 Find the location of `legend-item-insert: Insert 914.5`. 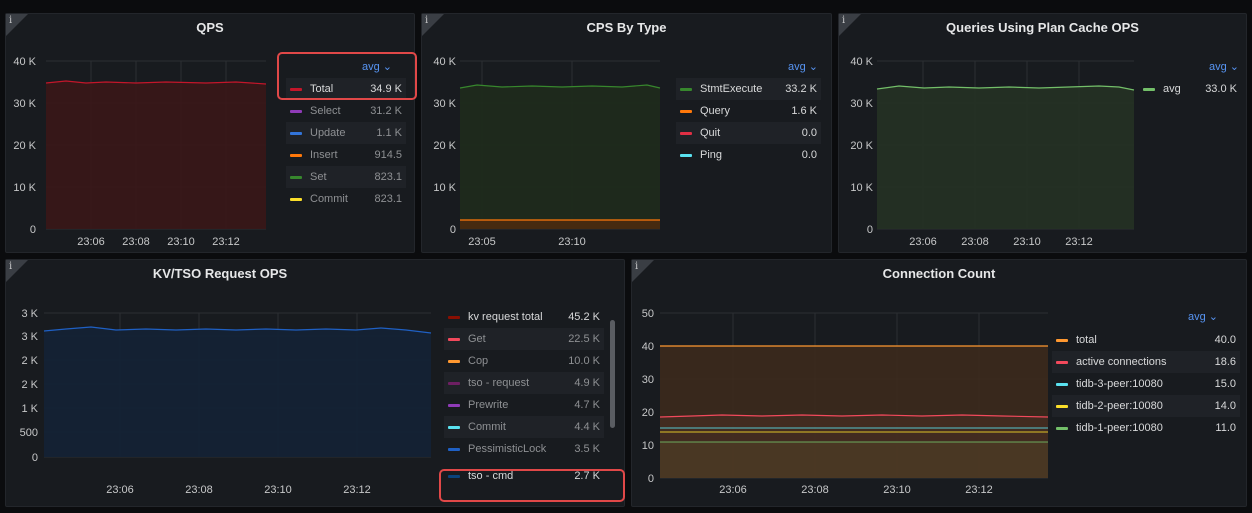

legend-item-insert: Insert 914.5 is located at coordinates (346, 155).